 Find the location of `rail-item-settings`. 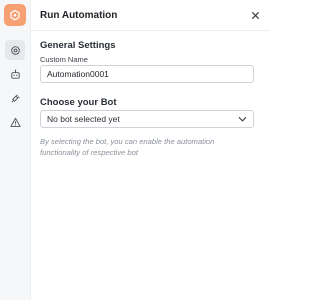

rail-item-settings is located at coordinates (15, 50).